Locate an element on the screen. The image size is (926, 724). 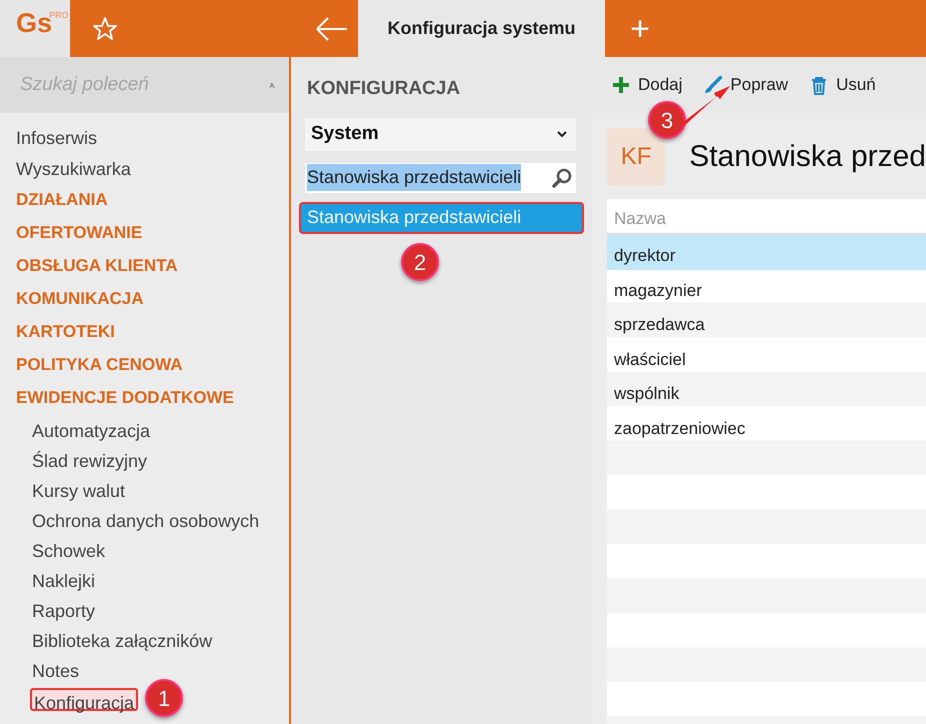
table-row: magazynier is located at coordinates (766, 287).